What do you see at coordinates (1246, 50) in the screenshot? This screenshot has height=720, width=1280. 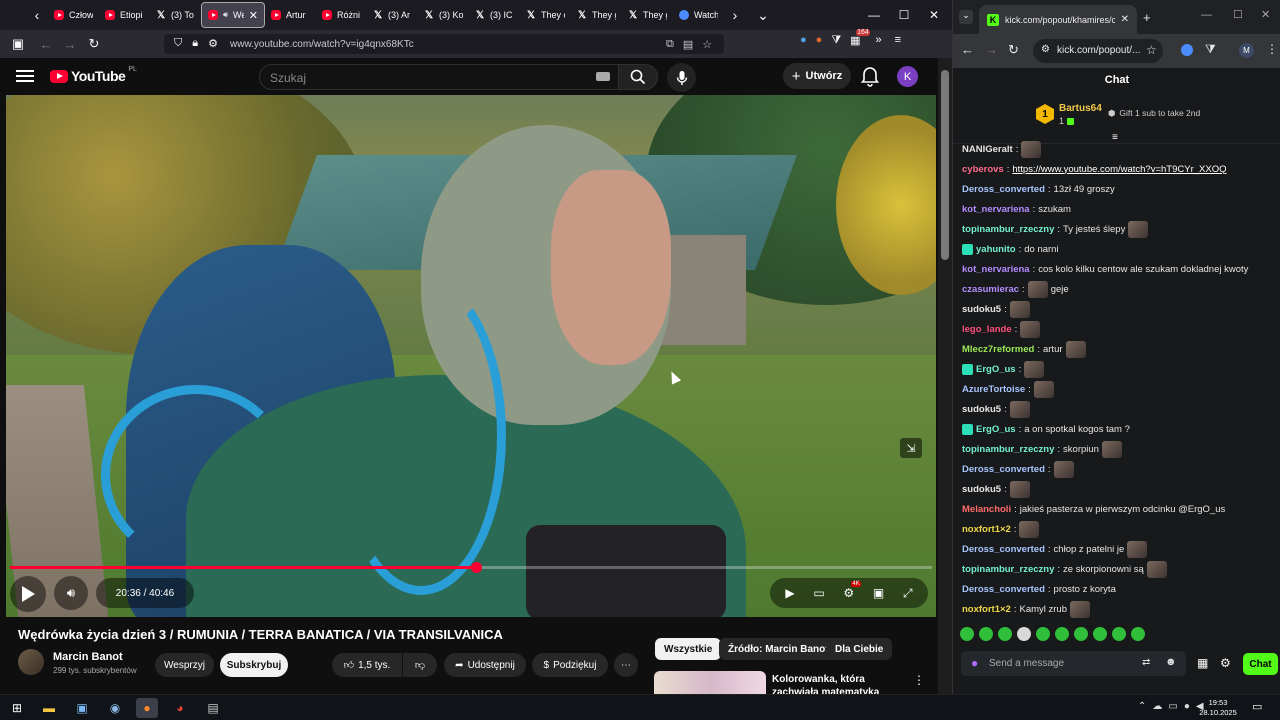 I see `profile-avatar: M` at bounding box center [1246, 50].